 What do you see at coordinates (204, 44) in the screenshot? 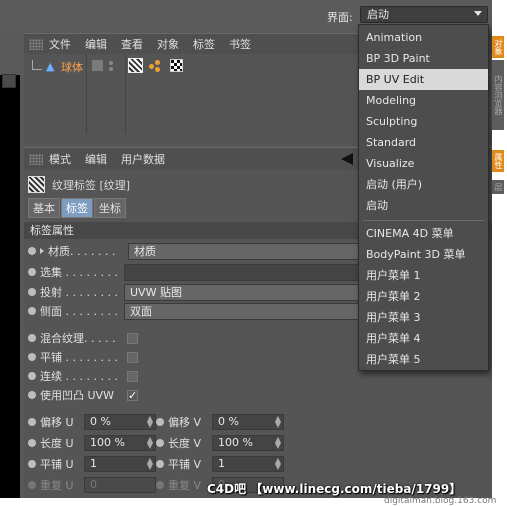
I see `menu-tags: 标签` at bounding box center [204, 44].